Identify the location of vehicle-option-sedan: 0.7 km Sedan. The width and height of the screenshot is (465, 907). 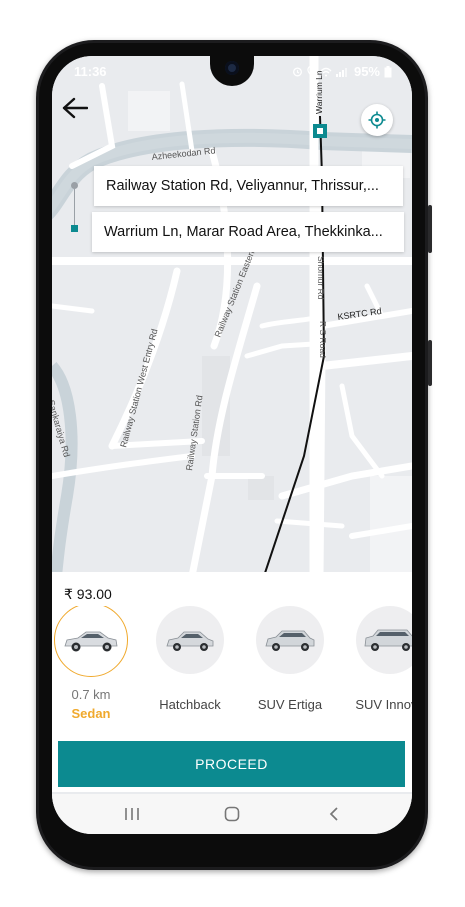
(94, 663).